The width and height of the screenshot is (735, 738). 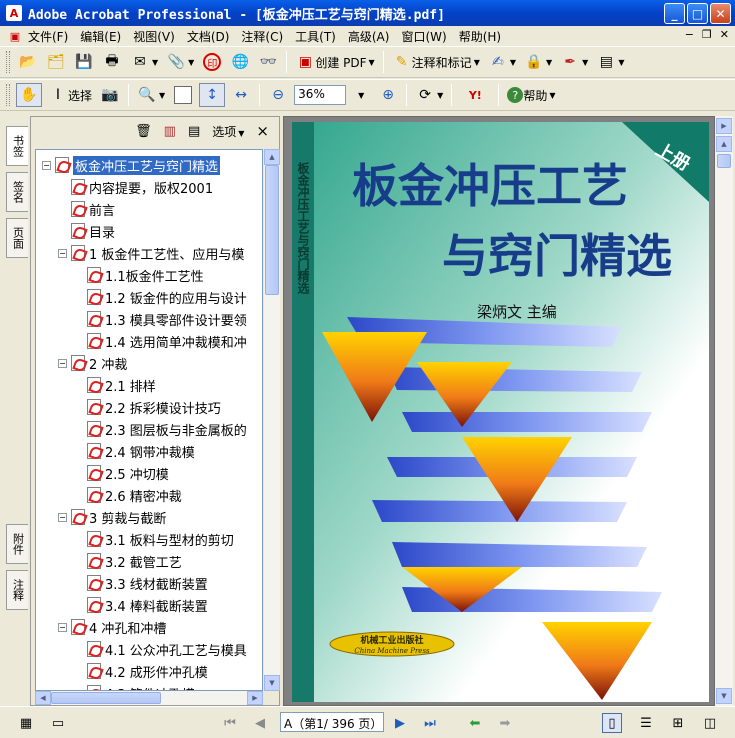 I want to click on comment-markup-button: ✎ 注释和标记 ▼, so click(x=436, y=62).